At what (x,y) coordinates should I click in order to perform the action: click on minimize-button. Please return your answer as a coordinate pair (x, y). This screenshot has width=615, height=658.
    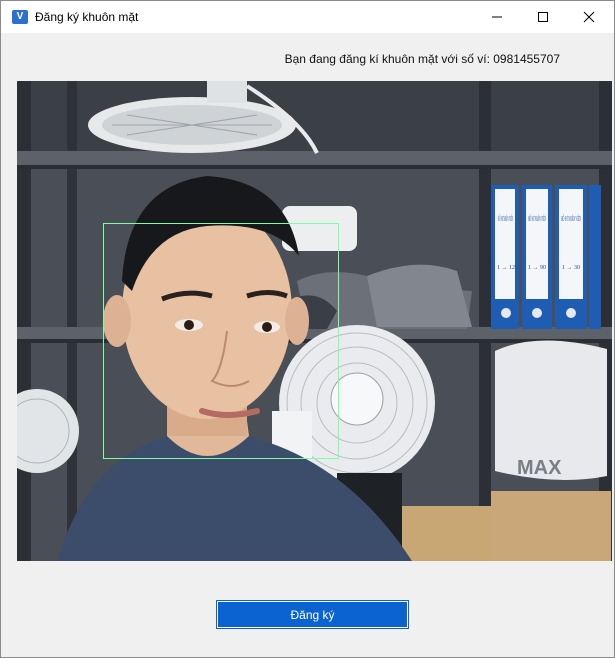
    Looking at the image, I should click on (497, 17).